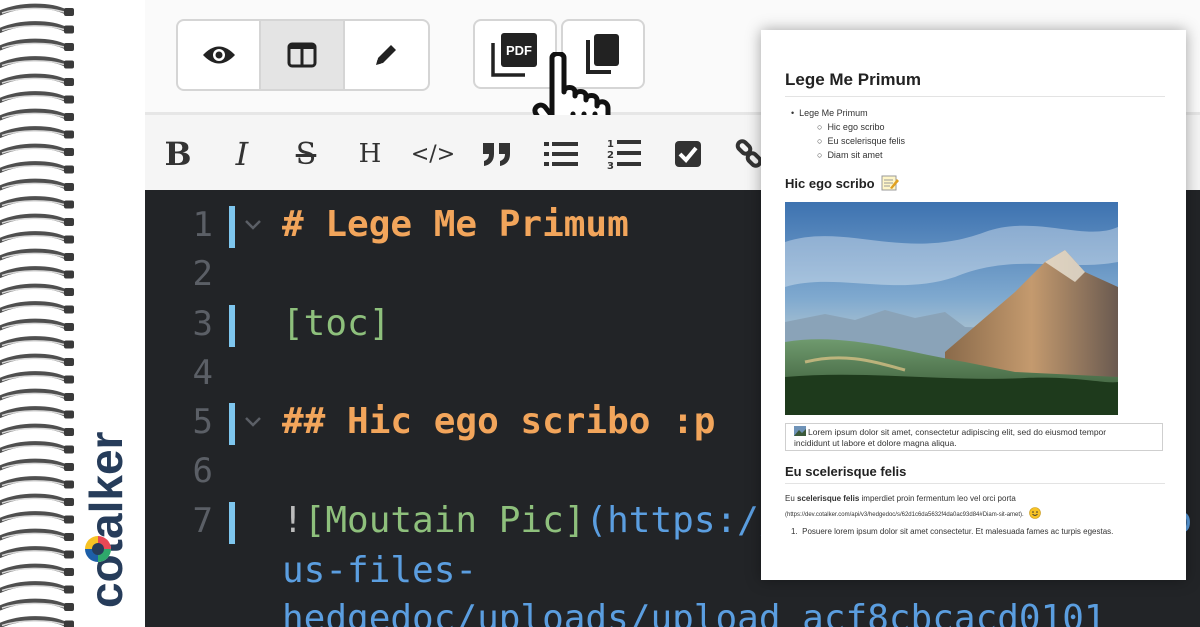 The height and width of the screenshot is (627, 1200). I want to click on bold-button: B, so click(178, 154).